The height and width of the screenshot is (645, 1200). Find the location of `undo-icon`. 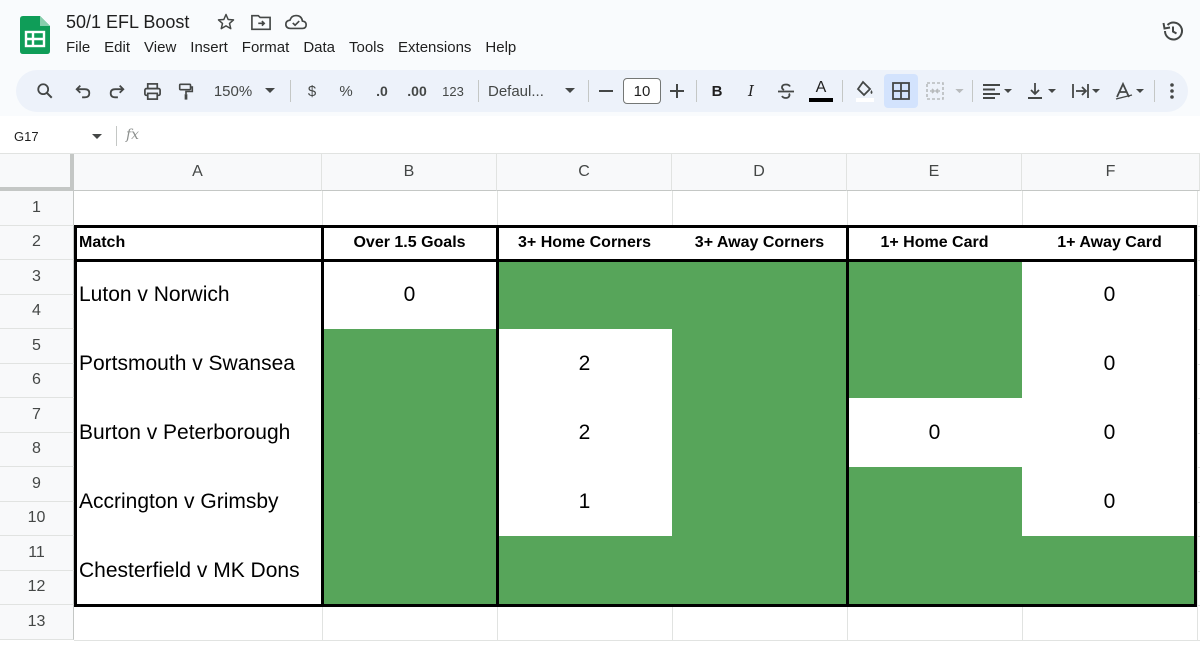

undo-icon is located at coordinates (83, 91).